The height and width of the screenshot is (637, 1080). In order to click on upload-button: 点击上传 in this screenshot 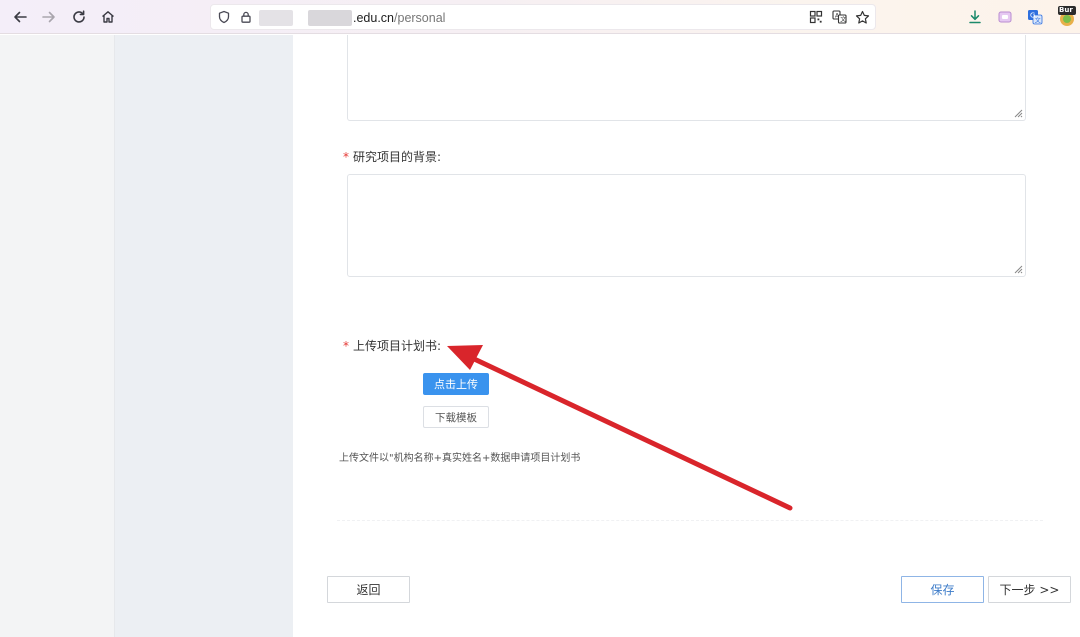, I will do `click(456, 384)`.